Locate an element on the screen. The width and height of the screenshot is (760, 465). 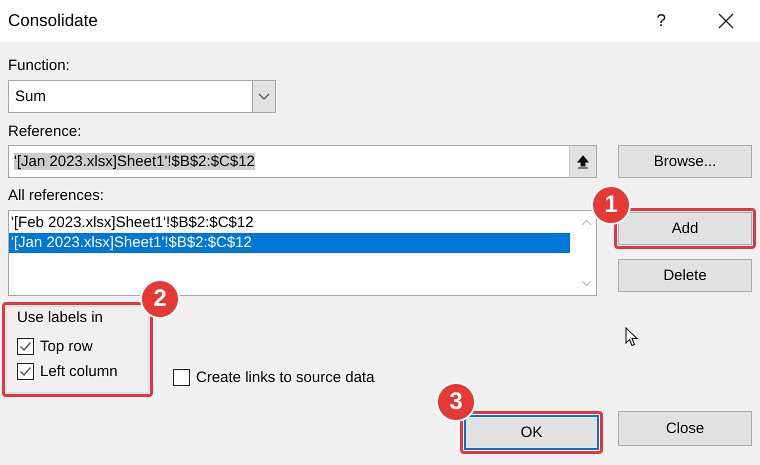
close-icon is located at coordinates (726, 21).